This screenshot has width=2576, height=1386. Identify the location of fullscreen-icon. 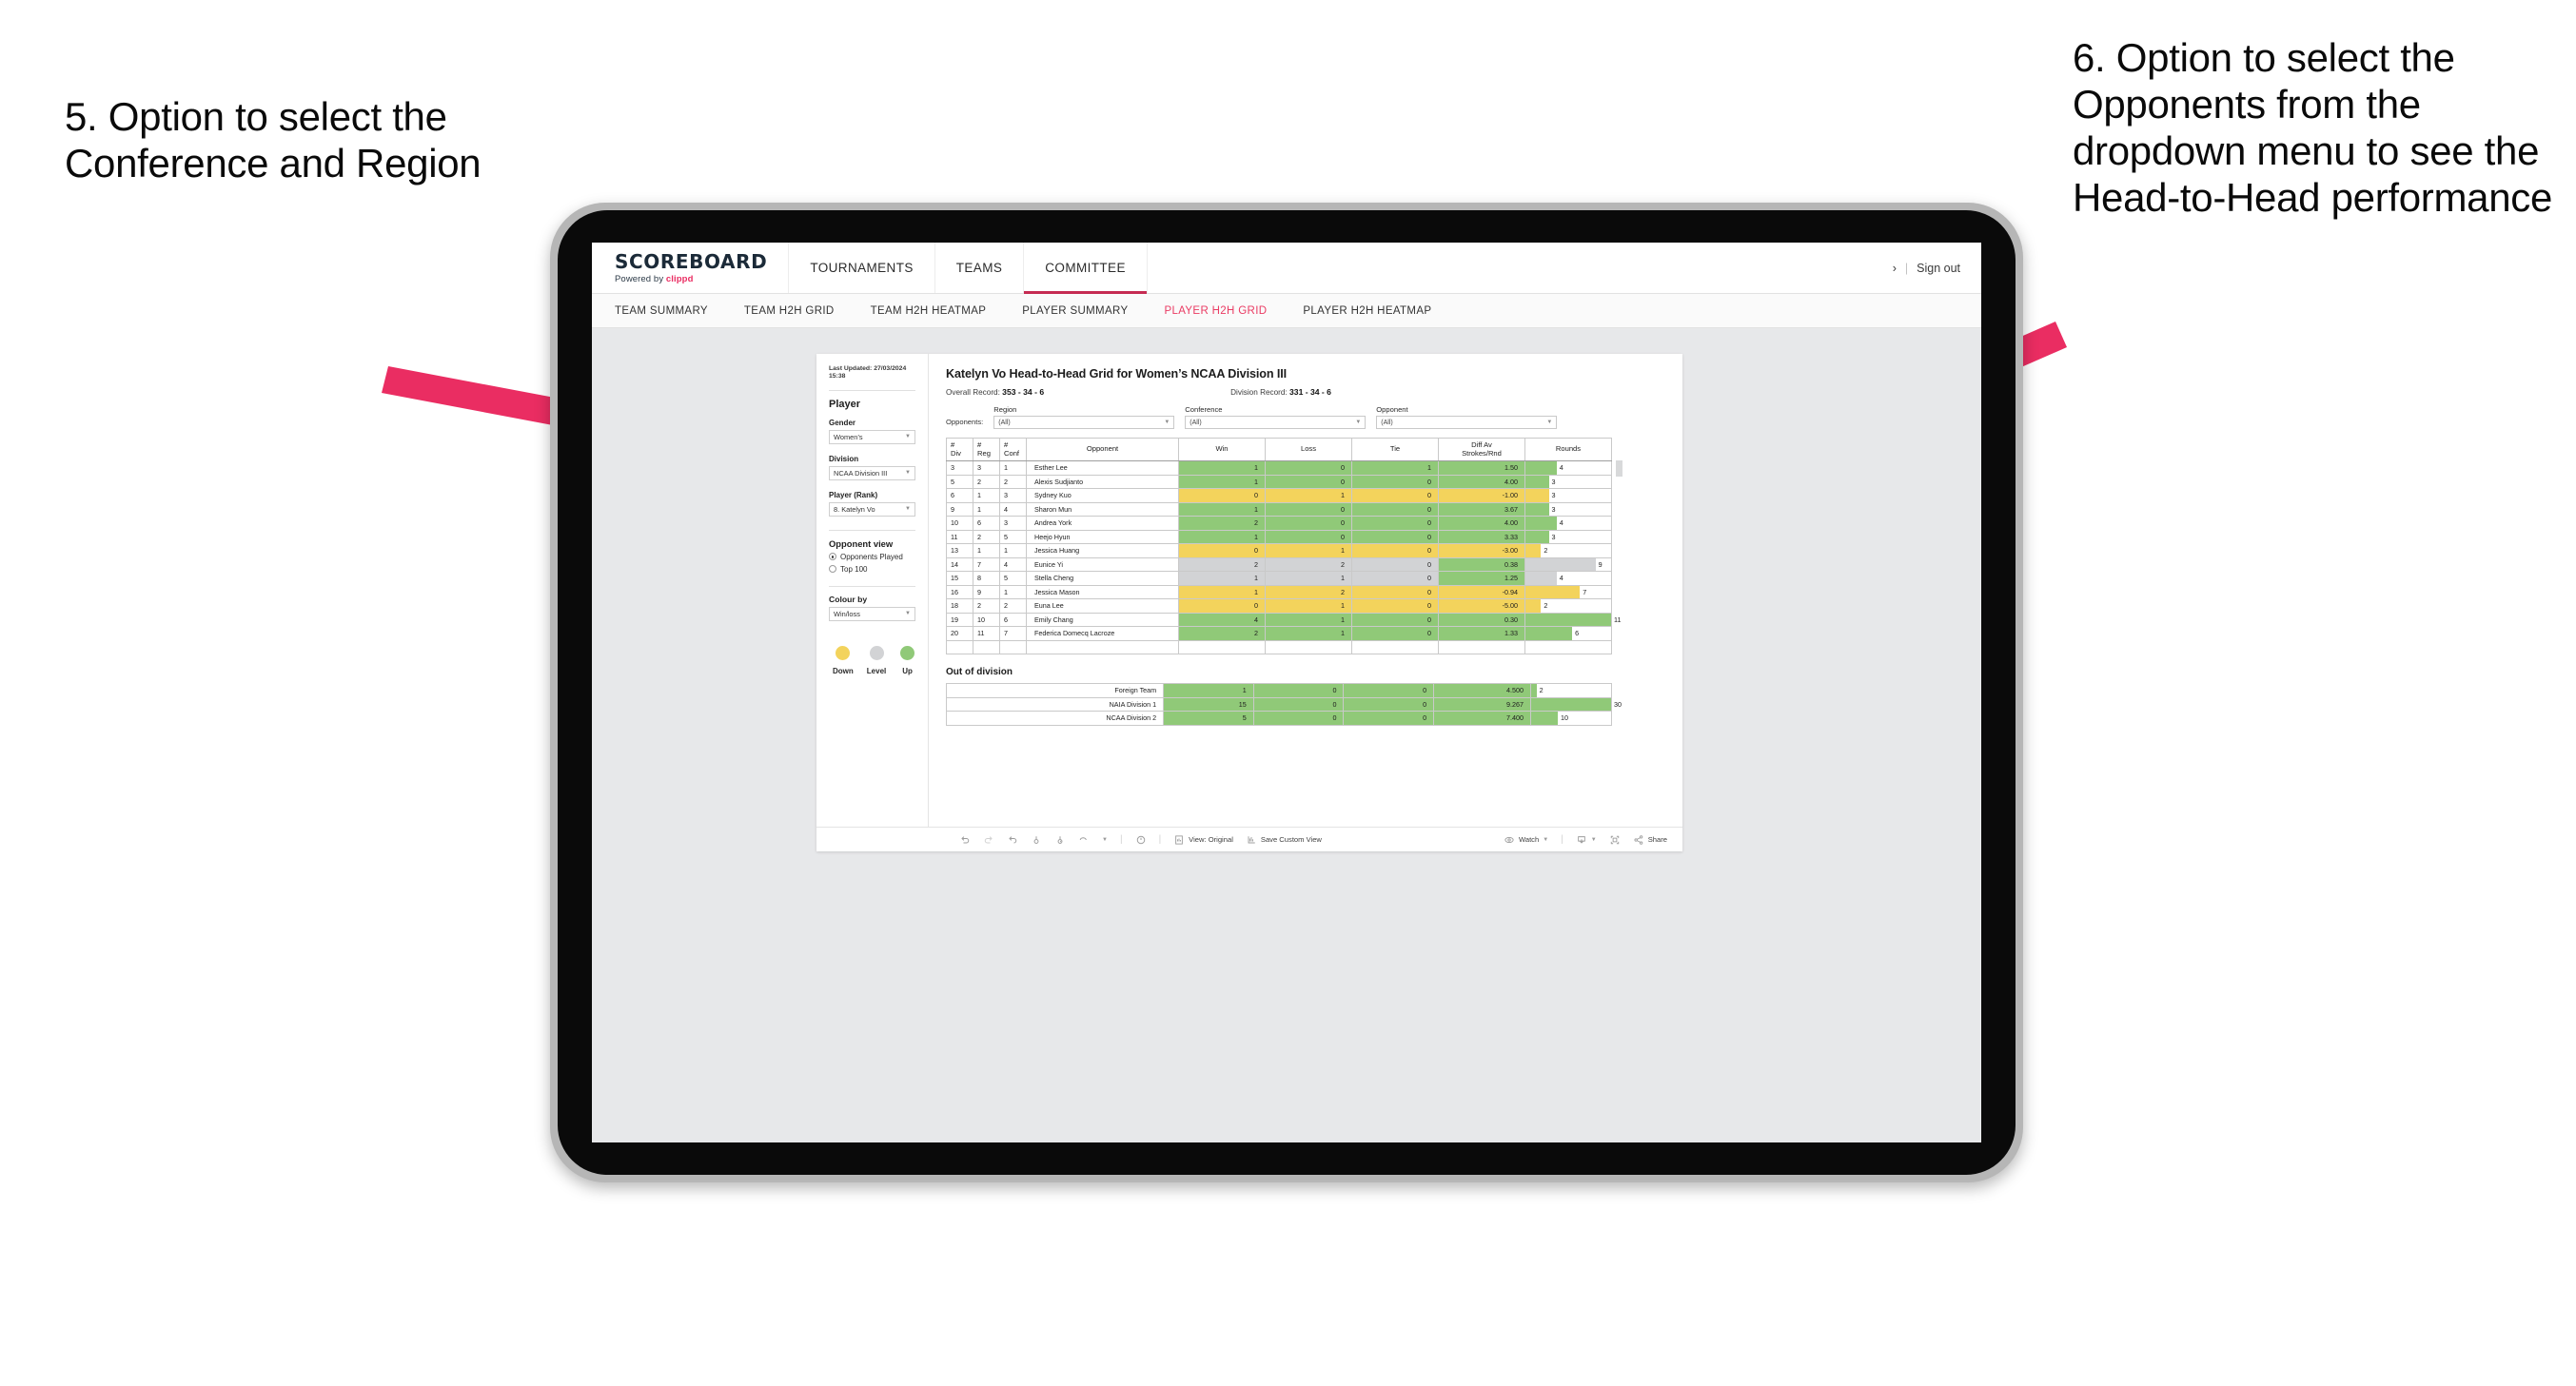
(1615, 840).